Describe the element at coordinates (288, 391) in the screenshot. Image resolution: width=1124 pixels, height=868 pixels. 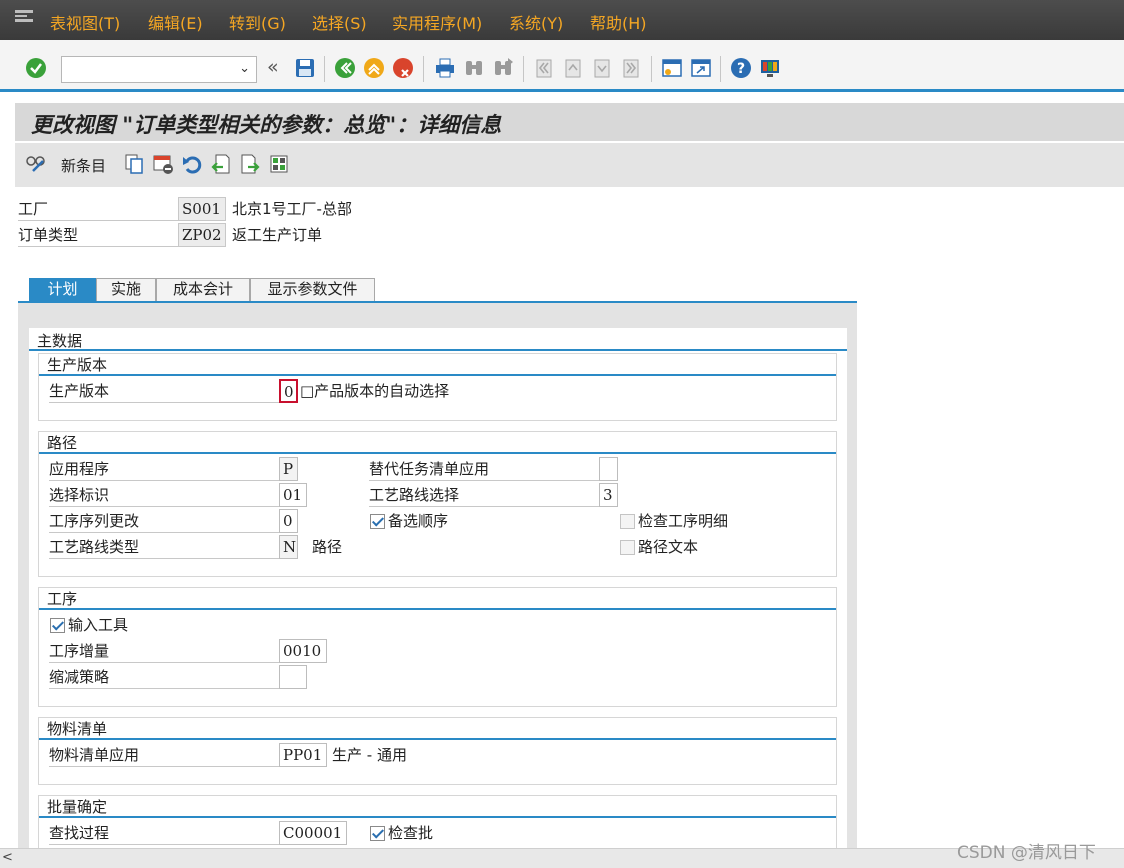
I see `production-version-input: 0` at that location.